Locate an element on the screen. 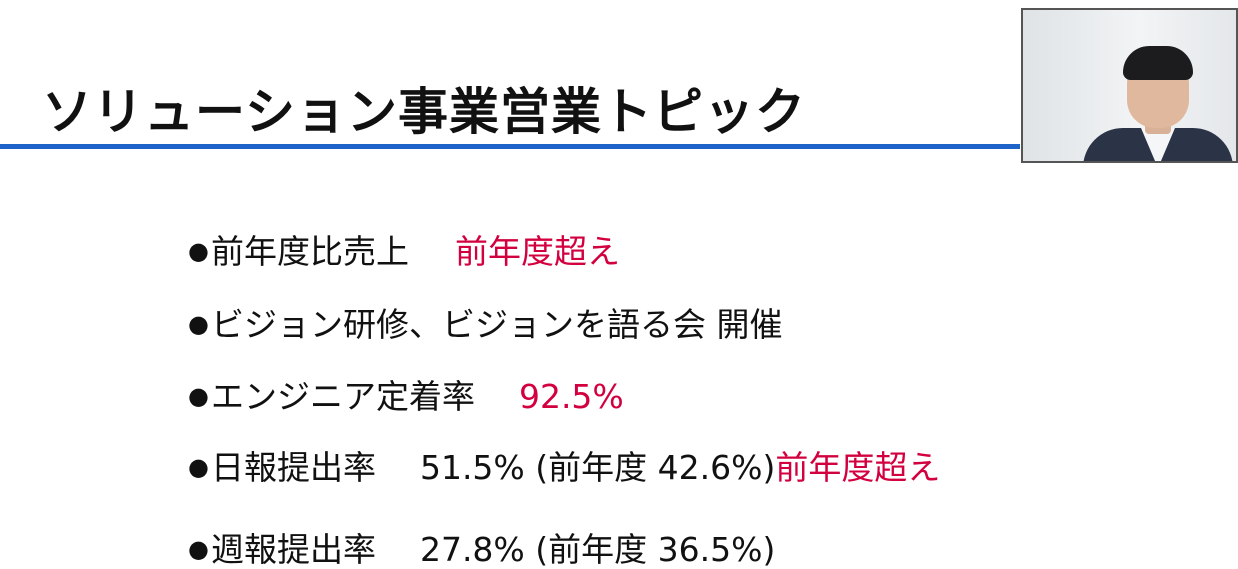 The image size is (1238, 569). bullet-item-retention: ●エンジニア定着率 92.5% is located at coordinates (406, 394).